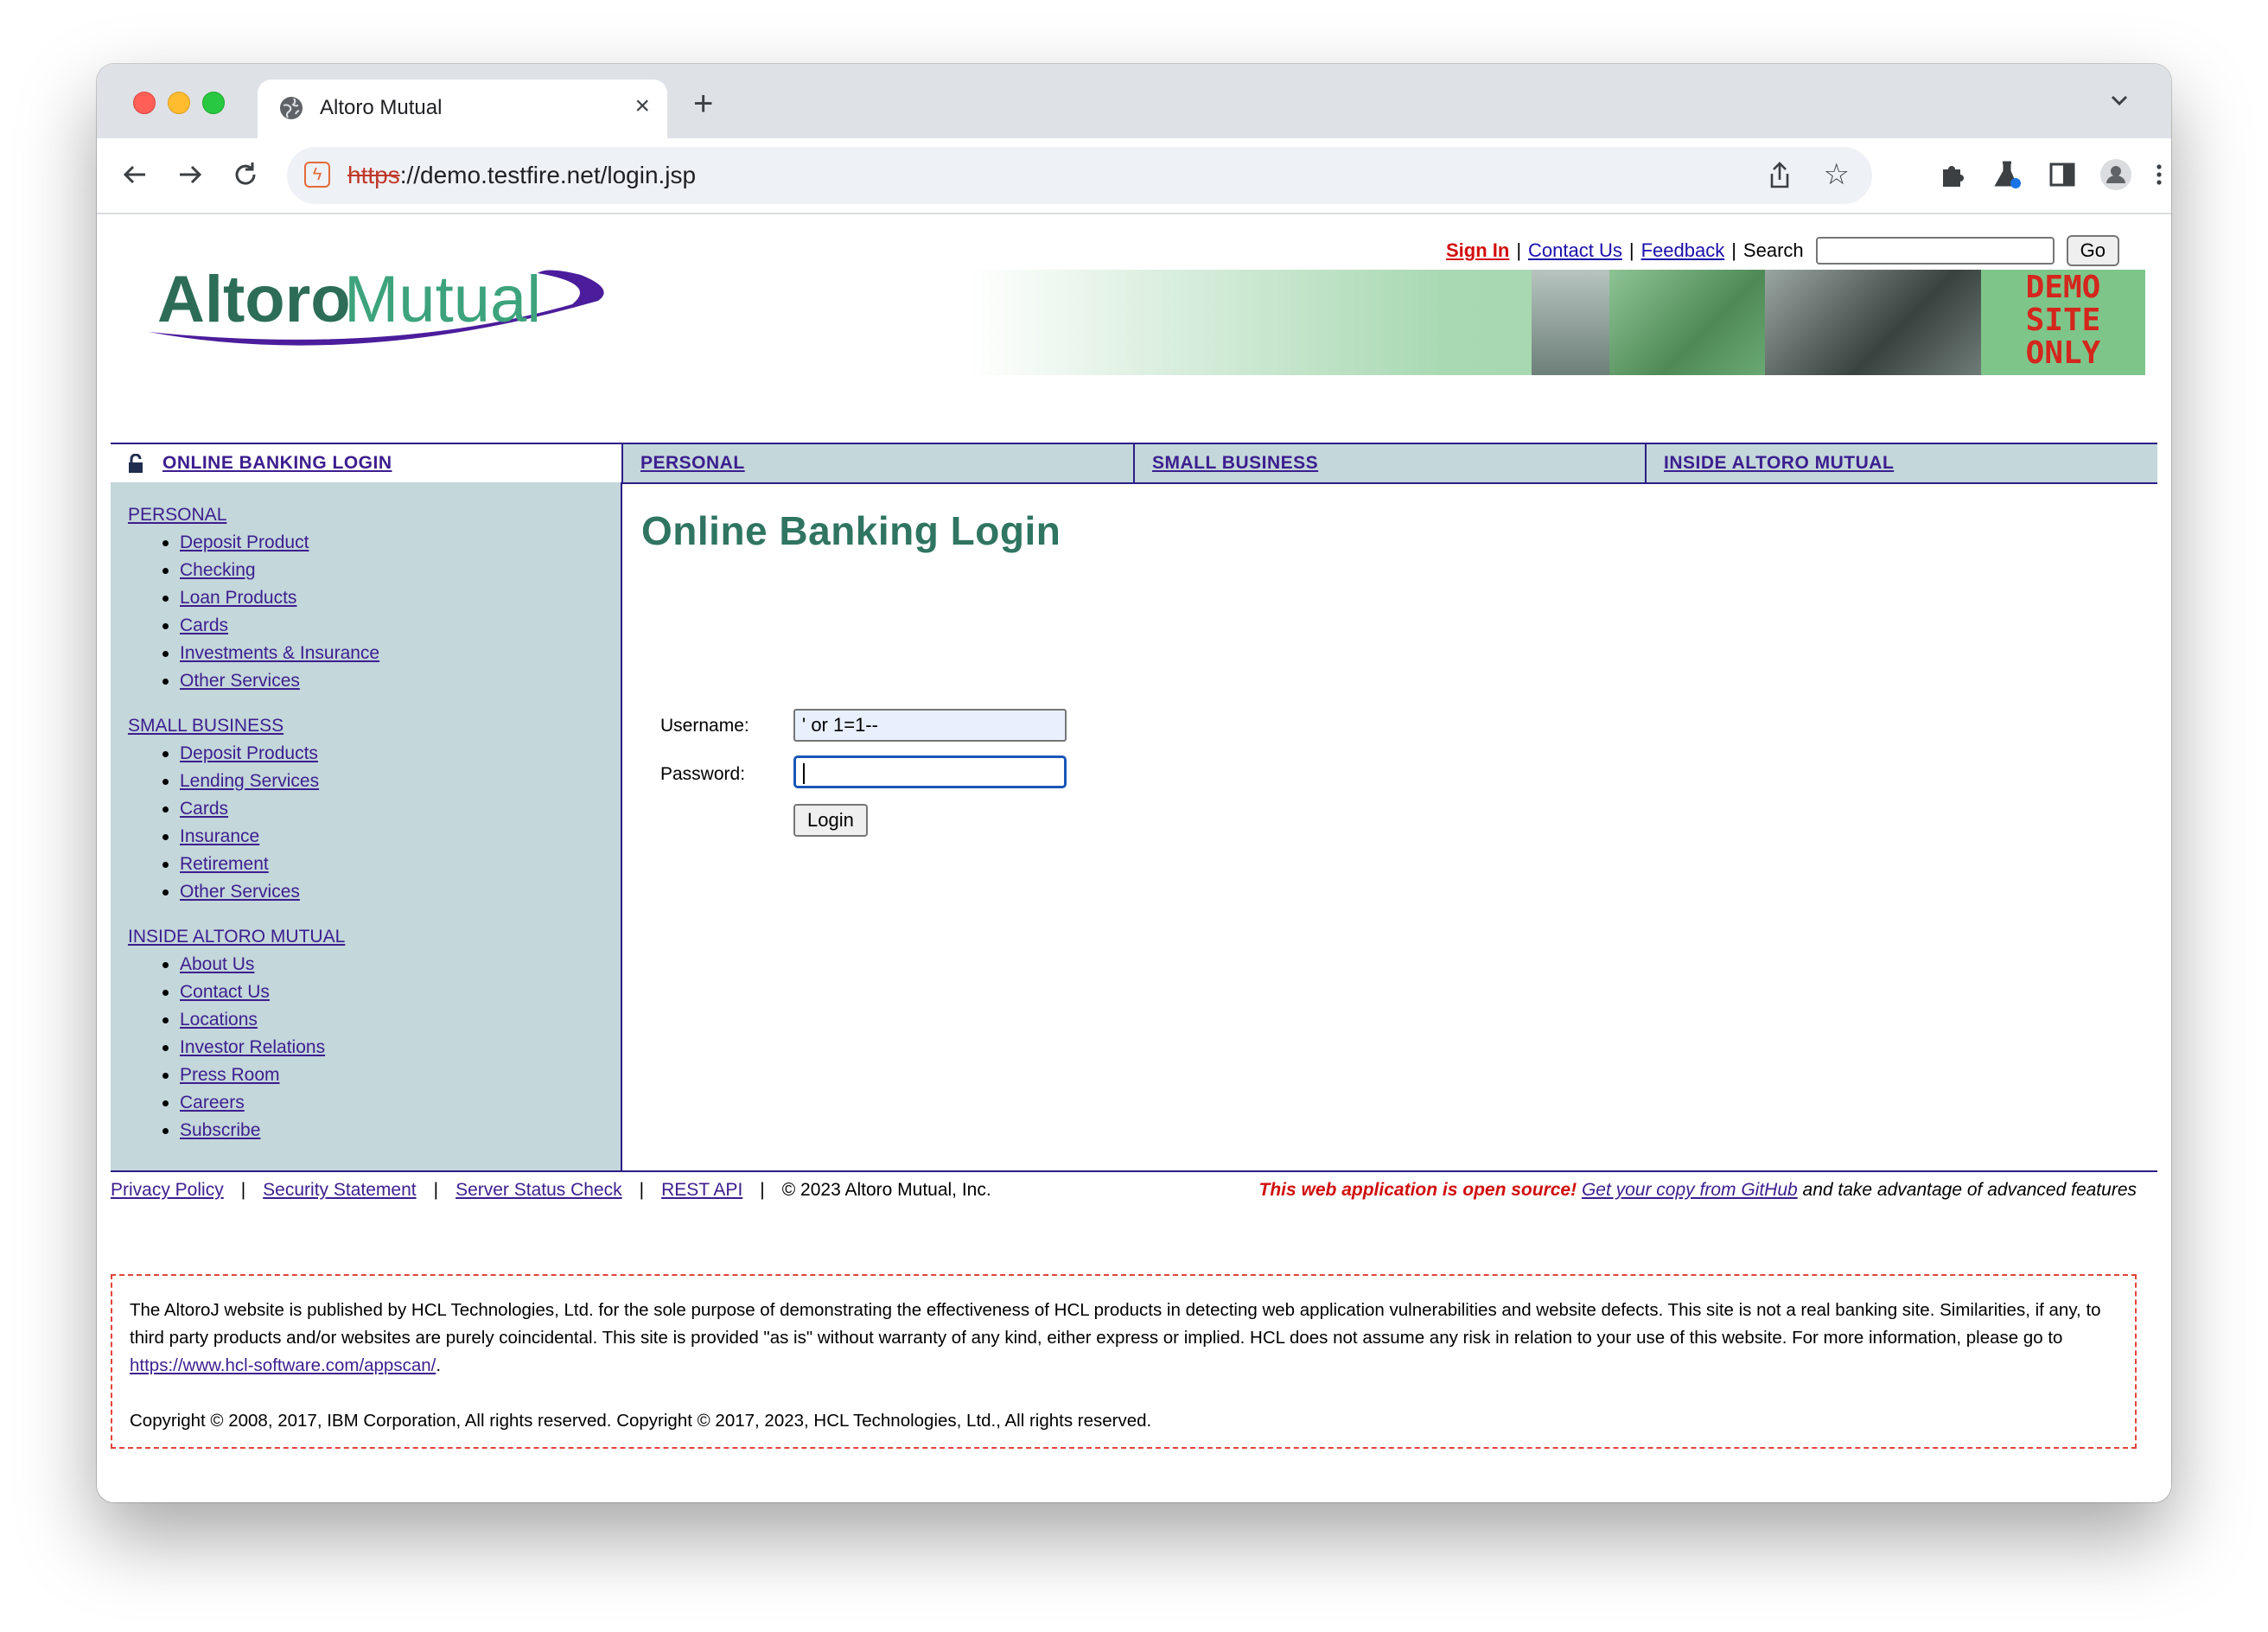 This screenshot has height=1632, width=2268. I want to click on new-tab-button: +, so click(703, 104).